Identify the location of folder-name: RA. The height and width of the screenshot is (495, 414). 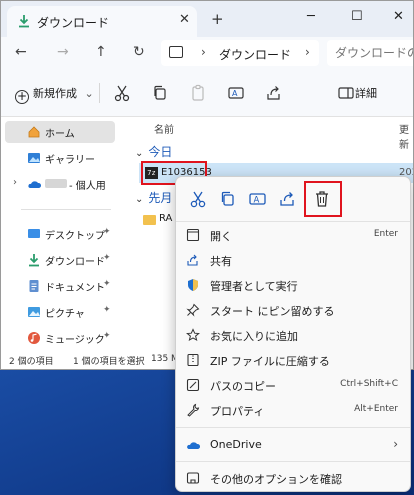
(165, 218).